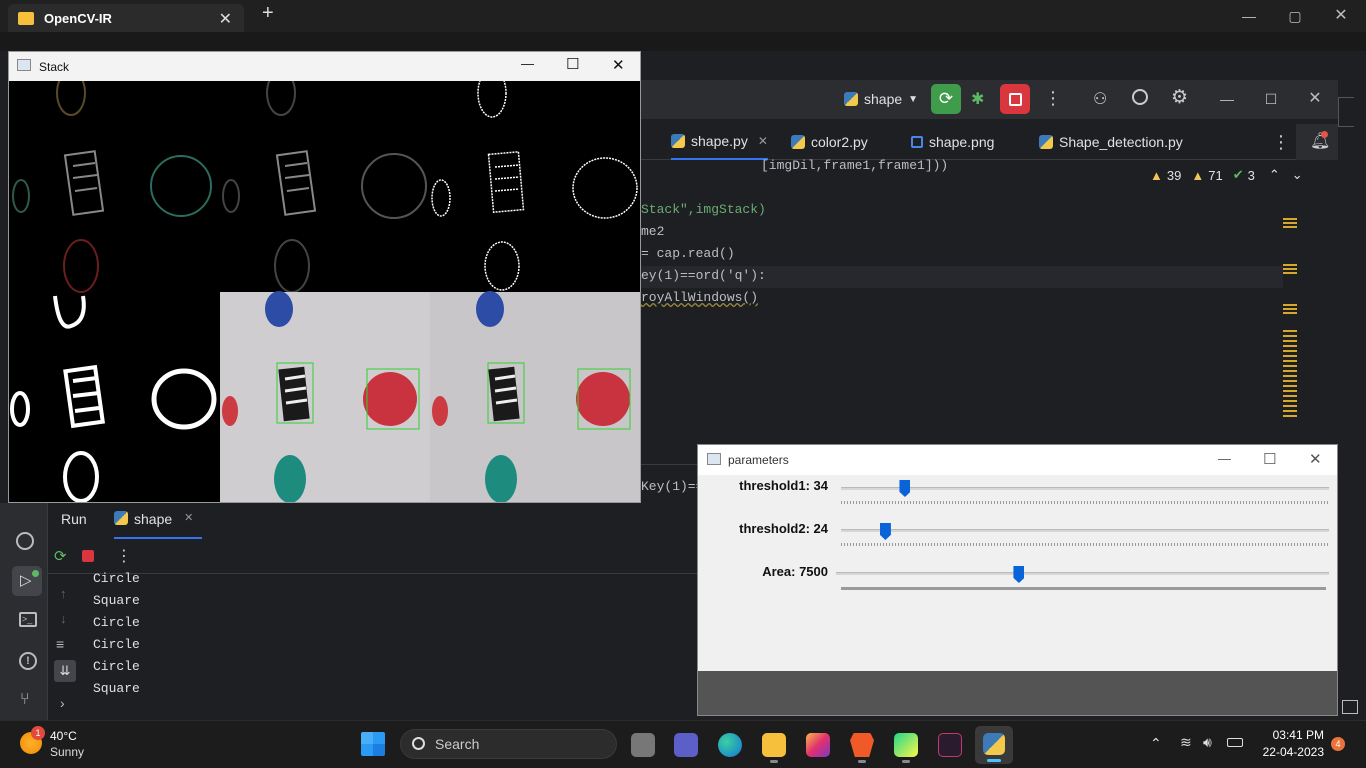 This screenshot has height=768, width=1366. What do you see at coordinates (854, 165) in the screenshot?
I see `code-line: [imgDil,frame1,frame1]))` at bounding box center [854, 165].